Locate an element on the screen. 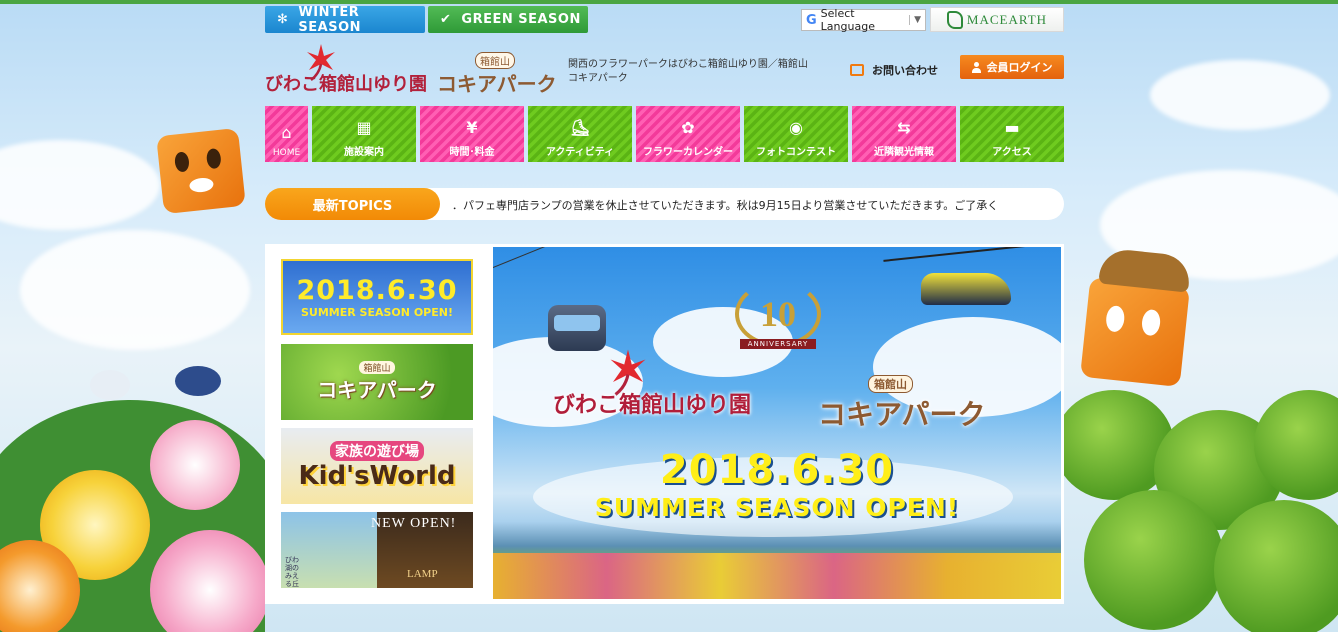 The height and width of the screenshot is (632, 1338). anniversary-ribbon: ANNIVERSARY is located at coordinates (778, 344).